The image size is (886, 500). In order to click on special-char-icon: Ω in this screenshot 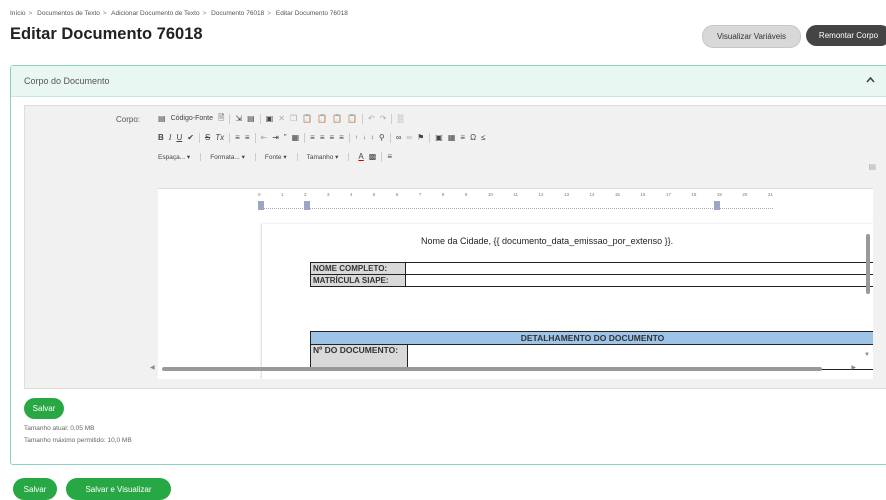, I will do `click(473, 137)`.